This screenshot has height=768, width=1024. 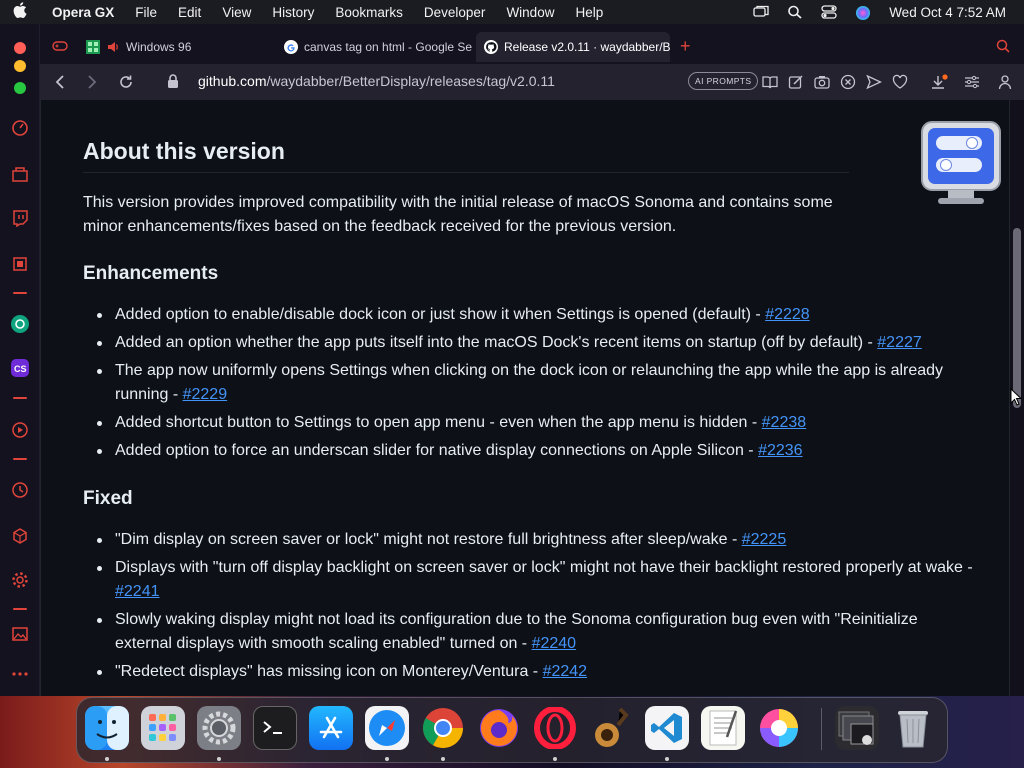 I want to click on chrome-icon, so click(x=443, y=728).